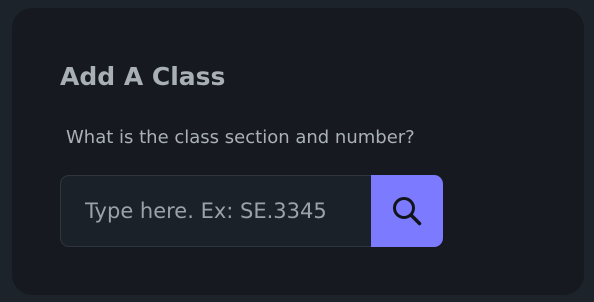  I want to click on search-button, so click(407, 211).